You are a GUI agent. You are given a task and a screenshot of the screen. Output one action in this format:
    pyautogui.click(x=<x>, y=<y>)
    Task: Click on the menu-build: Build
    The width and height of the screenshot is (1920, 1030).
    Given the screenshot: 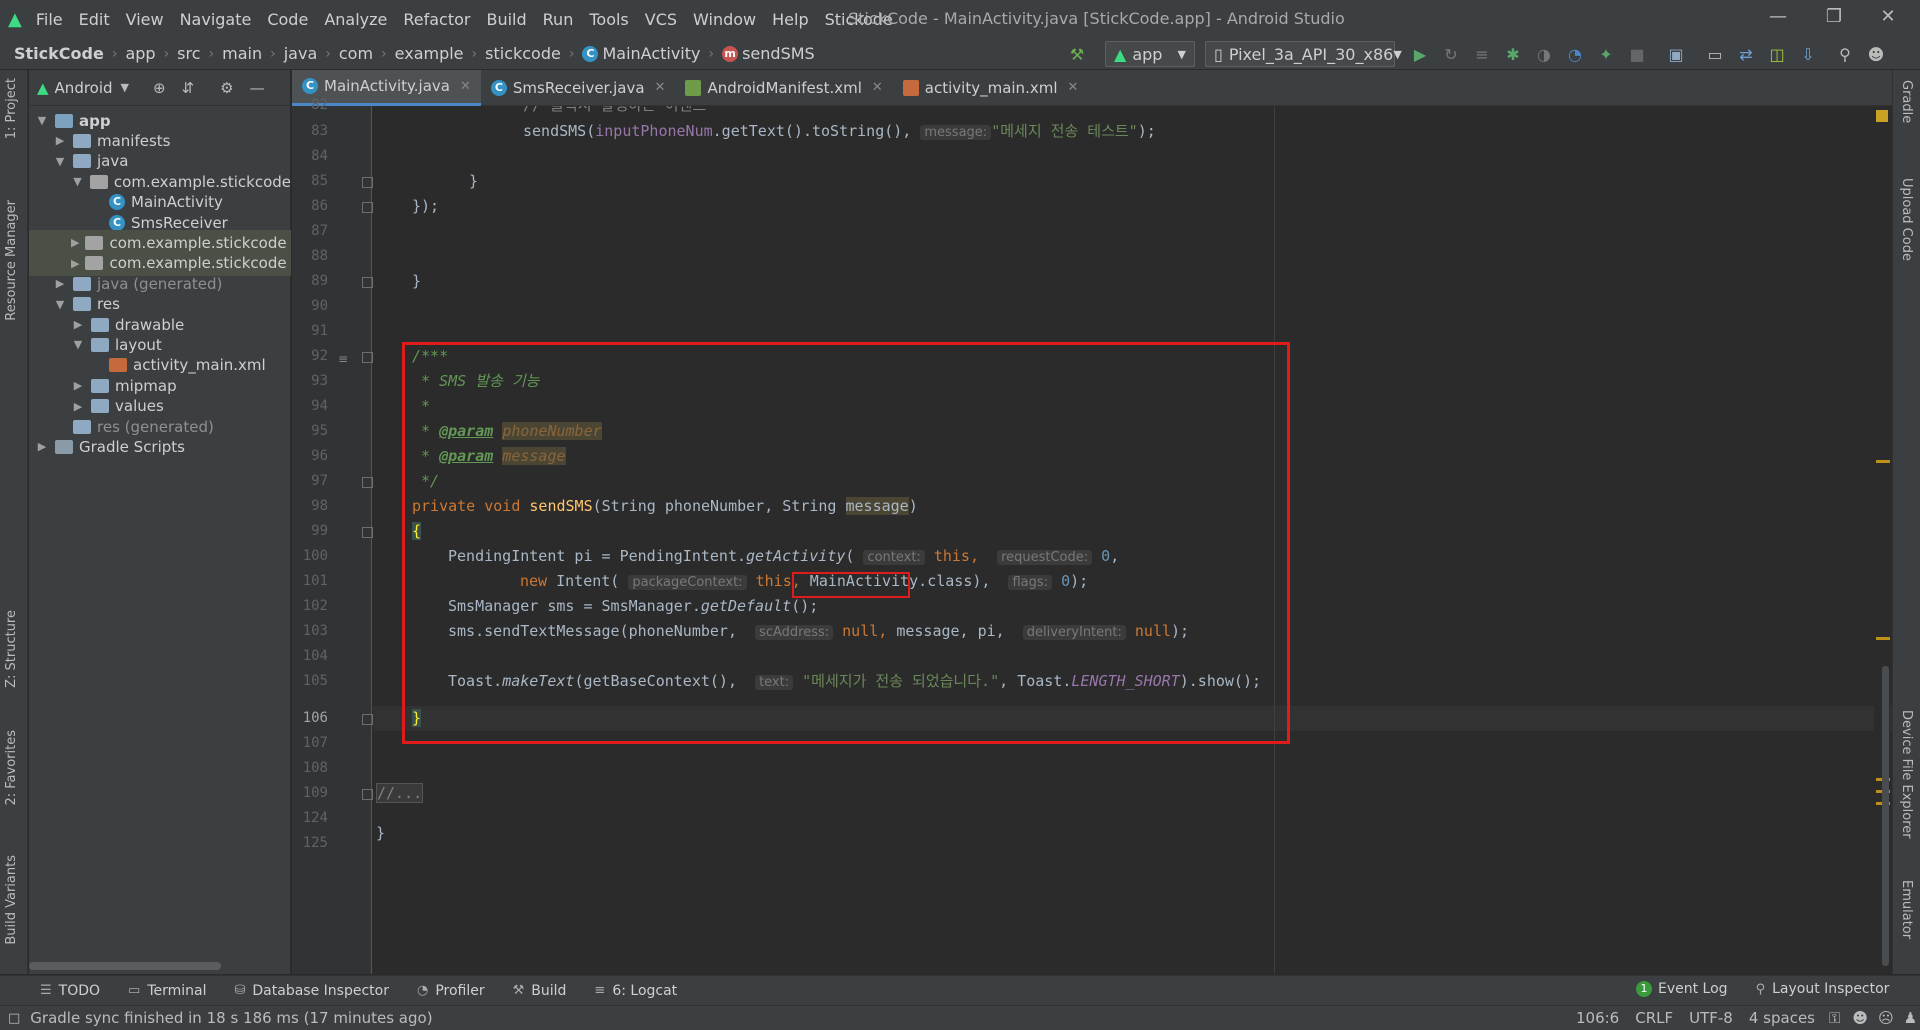 What is the action you would take?
    pyautogui.click(x=506, y=19)
    